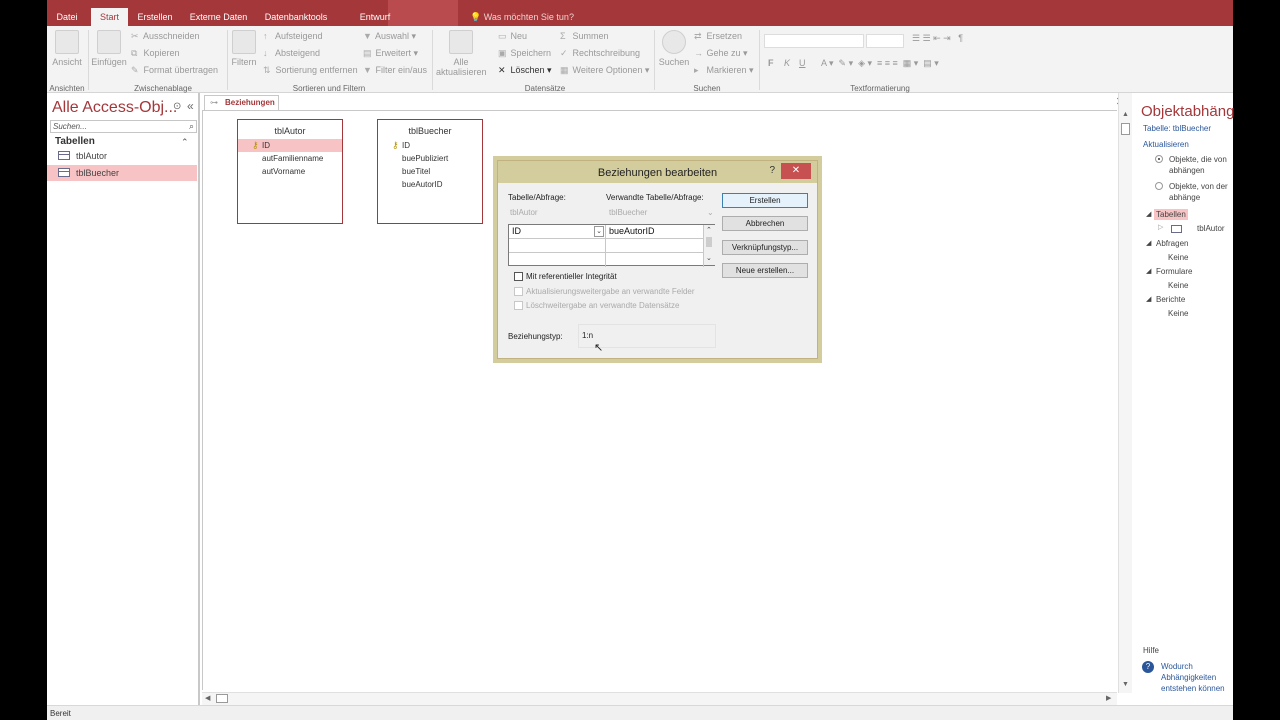  What do you see at coordinates (165, 36) in the screenshot?
I see `ausschneiden-button: ✂ Ausschneiden` at bounding box center [165, 36].